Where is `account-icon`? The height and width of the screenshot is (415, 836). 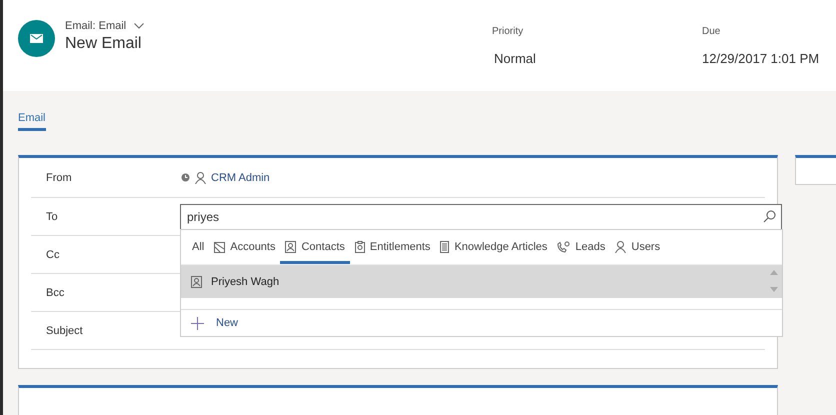 account-icon is located at coordinates (220, 247).